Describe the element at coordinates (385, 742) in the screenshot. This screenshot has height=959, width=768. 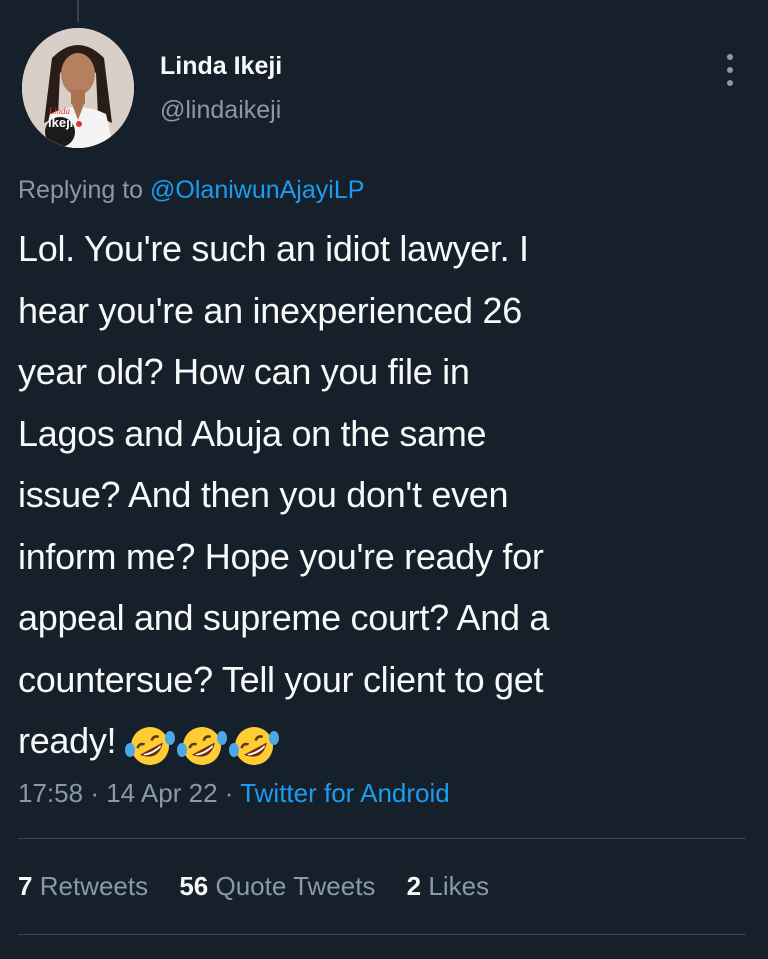
I see `tweet-text-last-line: ready!` at that location.